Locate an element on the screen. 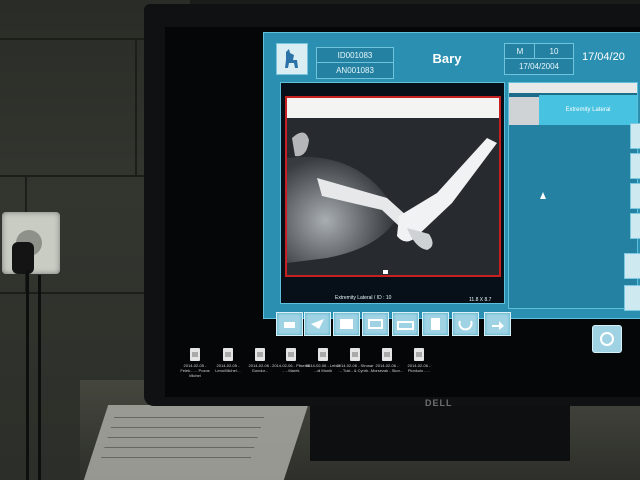  scroll-down-button is located at coordinates (632, 298).